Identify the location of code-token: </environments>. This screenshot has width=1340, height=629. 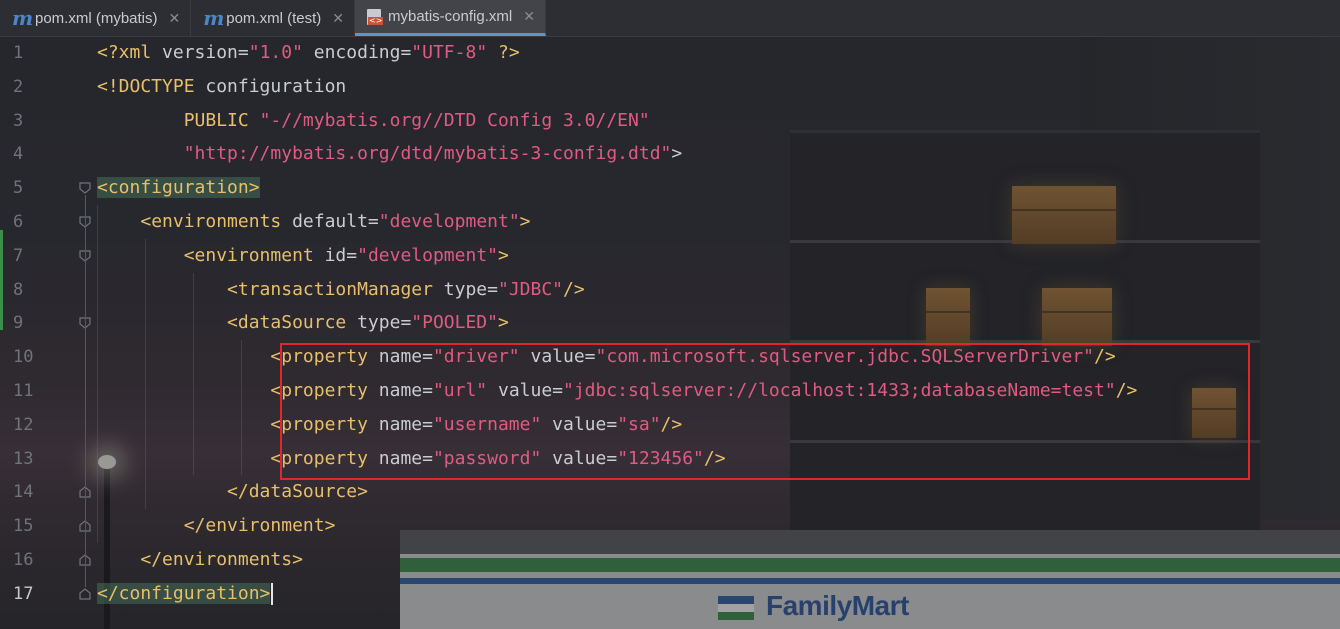
(221, 559).